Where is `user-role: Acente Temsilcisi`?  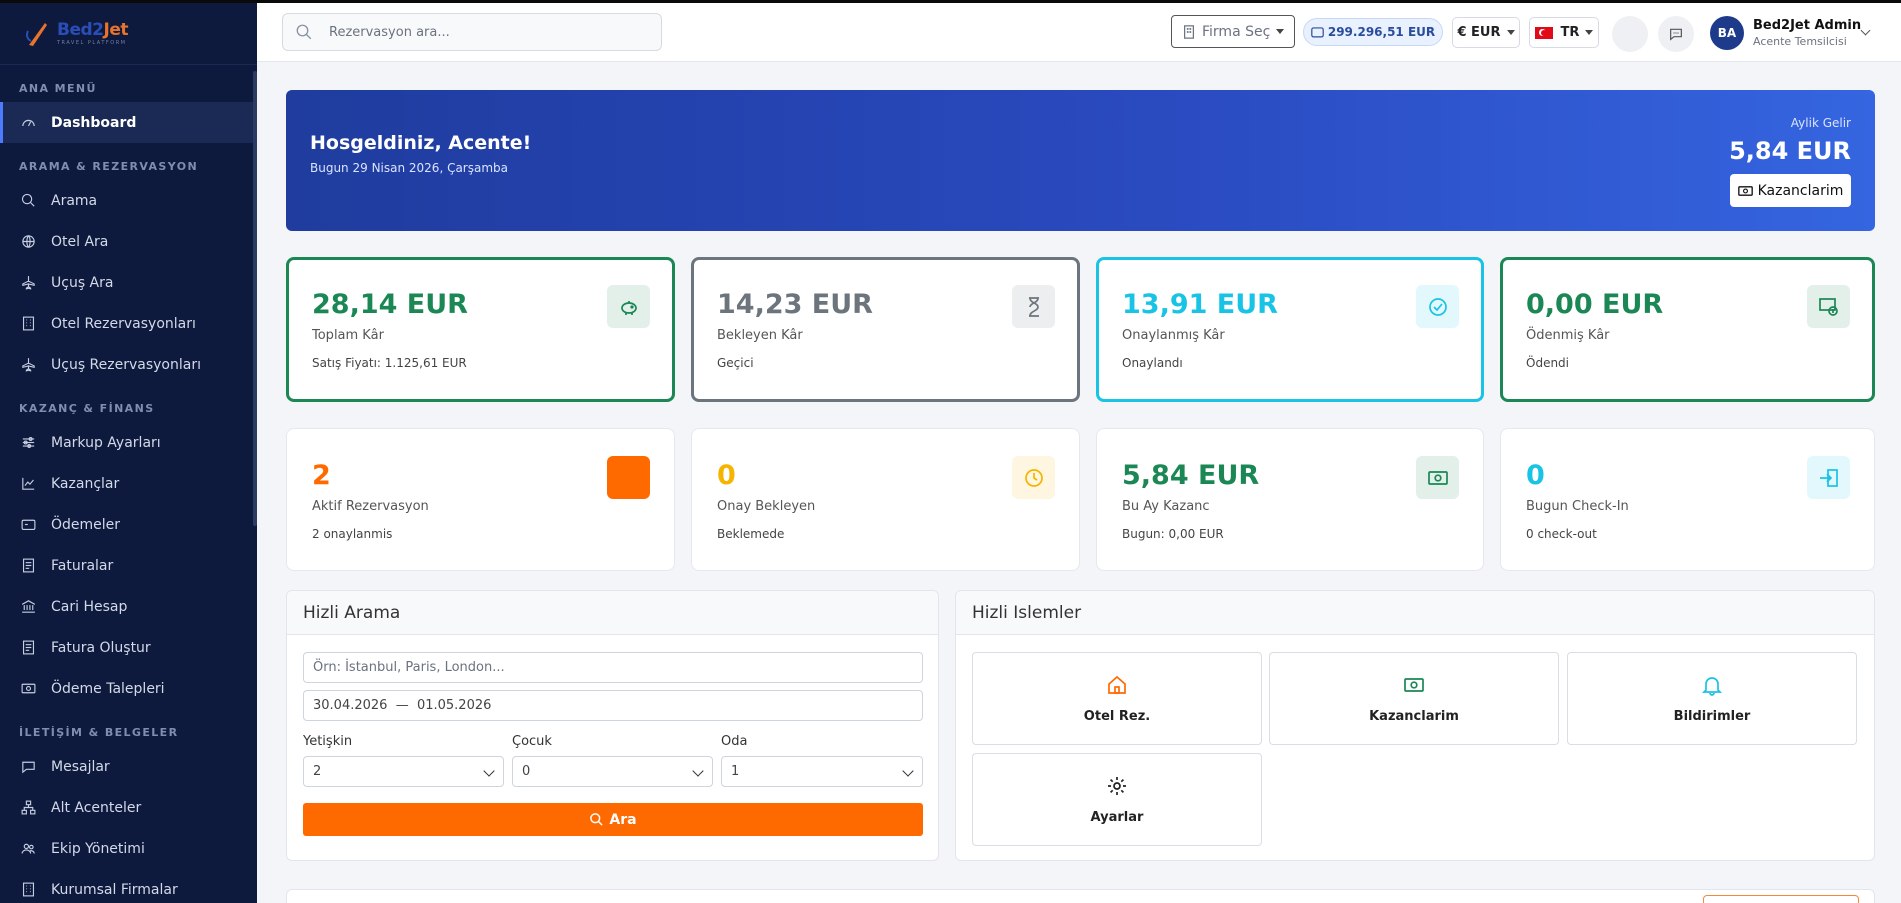 user-role: Acente Temsilcisi is located at coordinates (1800, 41).